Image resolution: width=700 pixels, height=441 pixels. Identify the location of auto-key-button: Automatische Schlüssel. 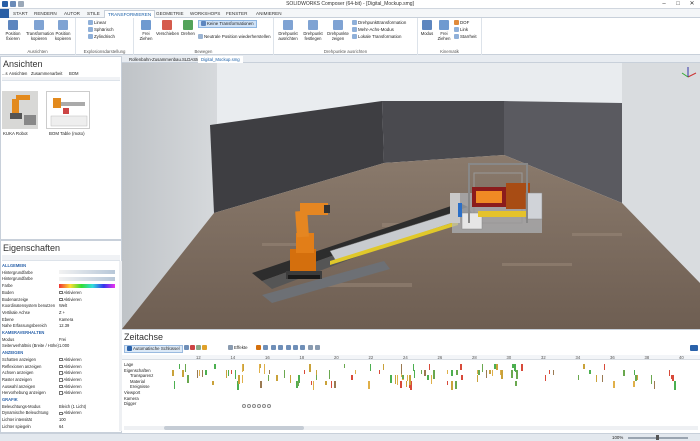
(153, 349).